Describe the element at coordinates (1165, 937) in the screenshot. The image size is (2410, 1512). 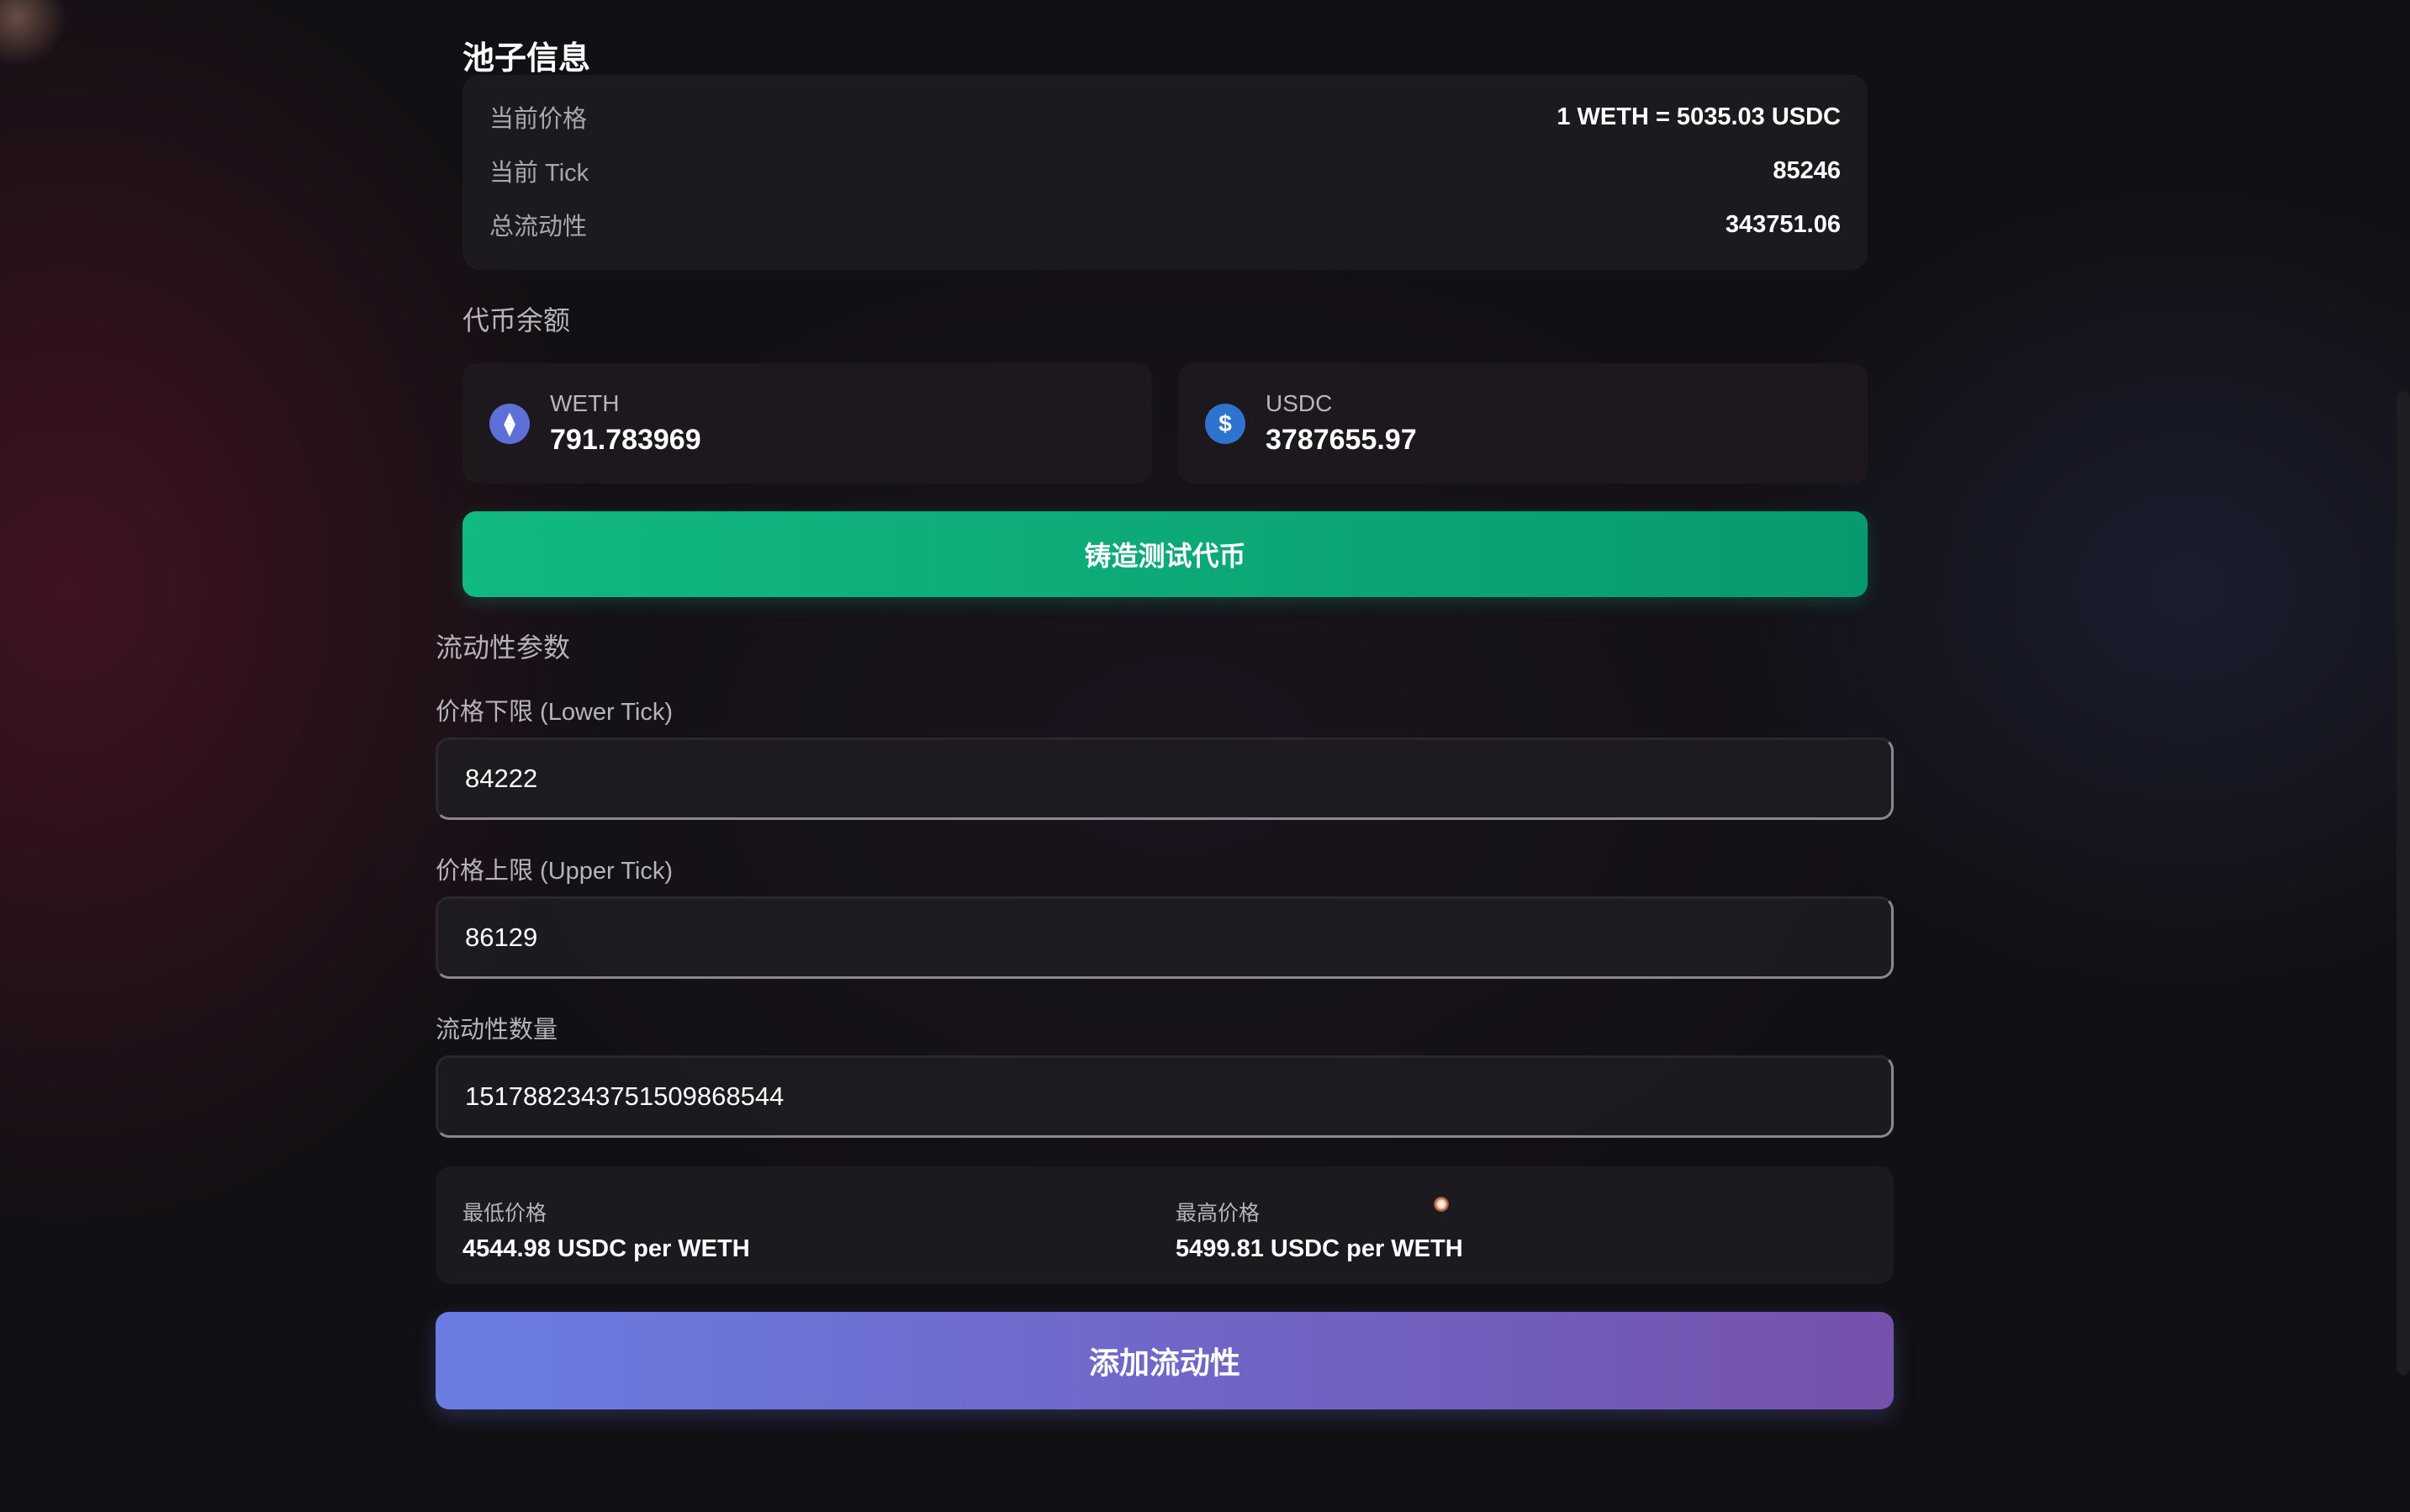
I see `upper-tick-input` at that location.